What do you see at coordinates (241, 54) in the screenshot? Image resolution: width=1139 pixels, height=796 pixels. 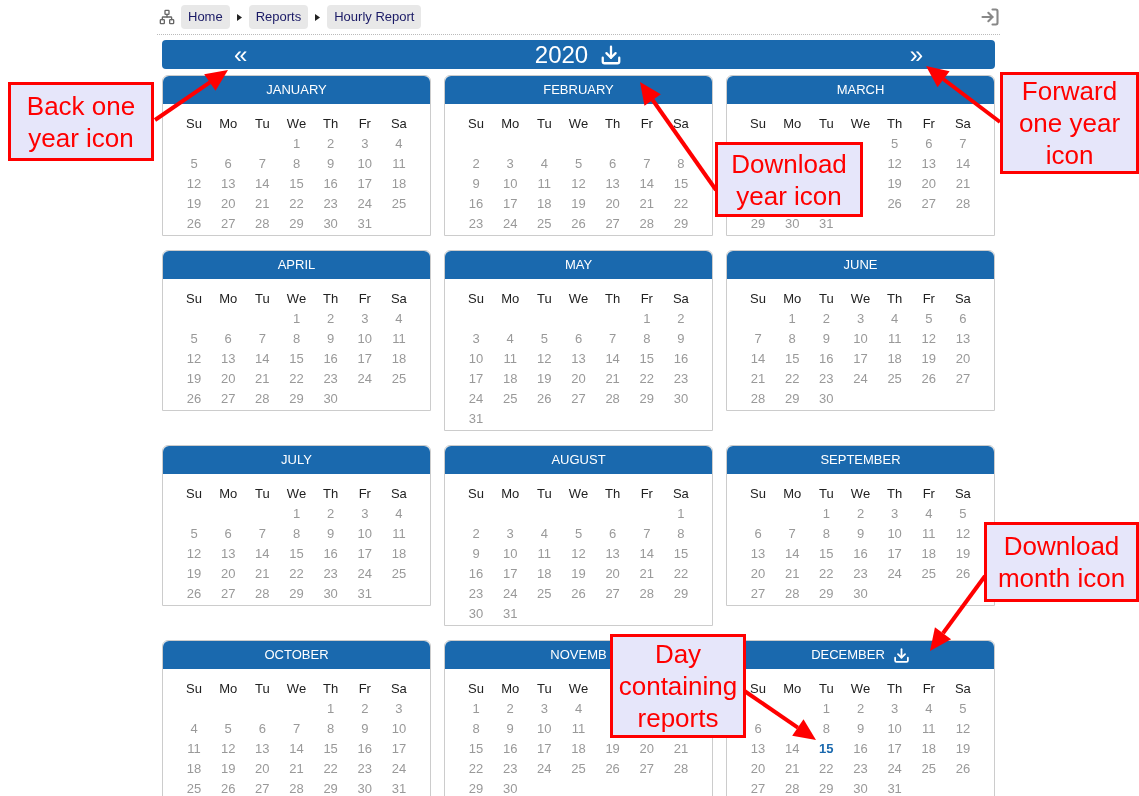 I see `previous-year-button: «` at bounding box center [241, 54].